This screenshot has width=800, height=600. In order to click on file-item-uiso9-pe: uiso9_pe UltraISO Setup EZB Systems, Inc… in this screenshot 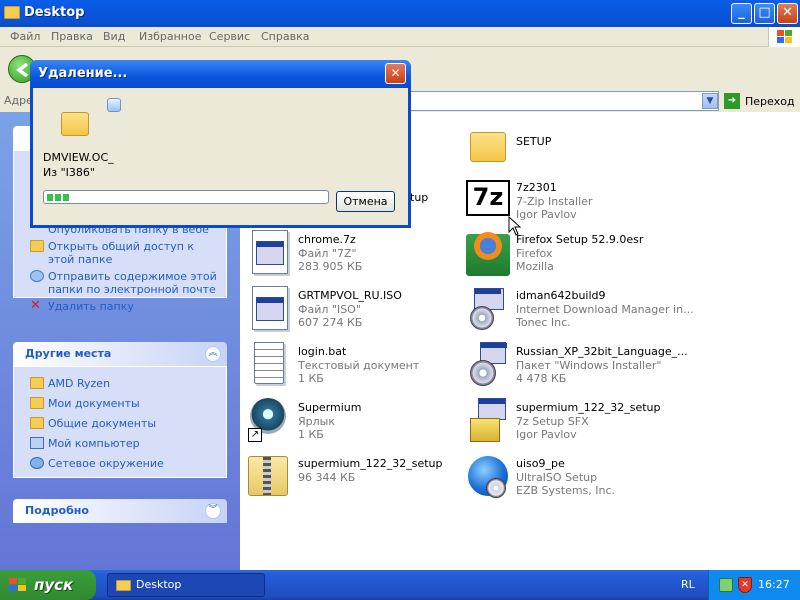, I will do `click(601, 484)`.